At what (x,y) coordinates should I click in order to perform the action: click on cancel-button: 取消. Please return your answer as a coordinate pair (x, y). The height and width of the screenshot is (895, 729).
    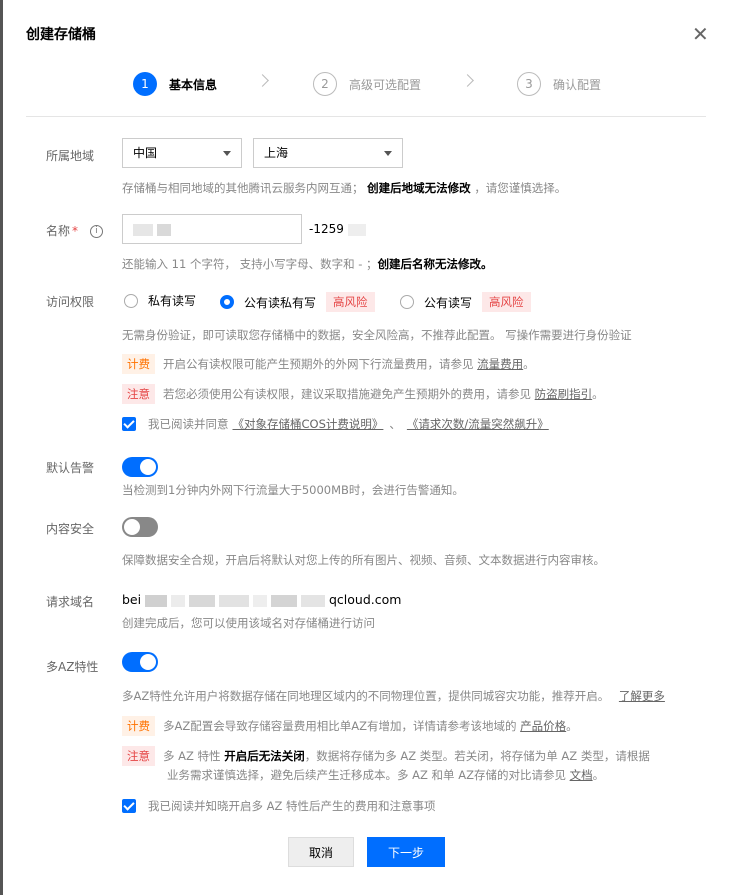
    Looking at the image, I should click on (321, 852).